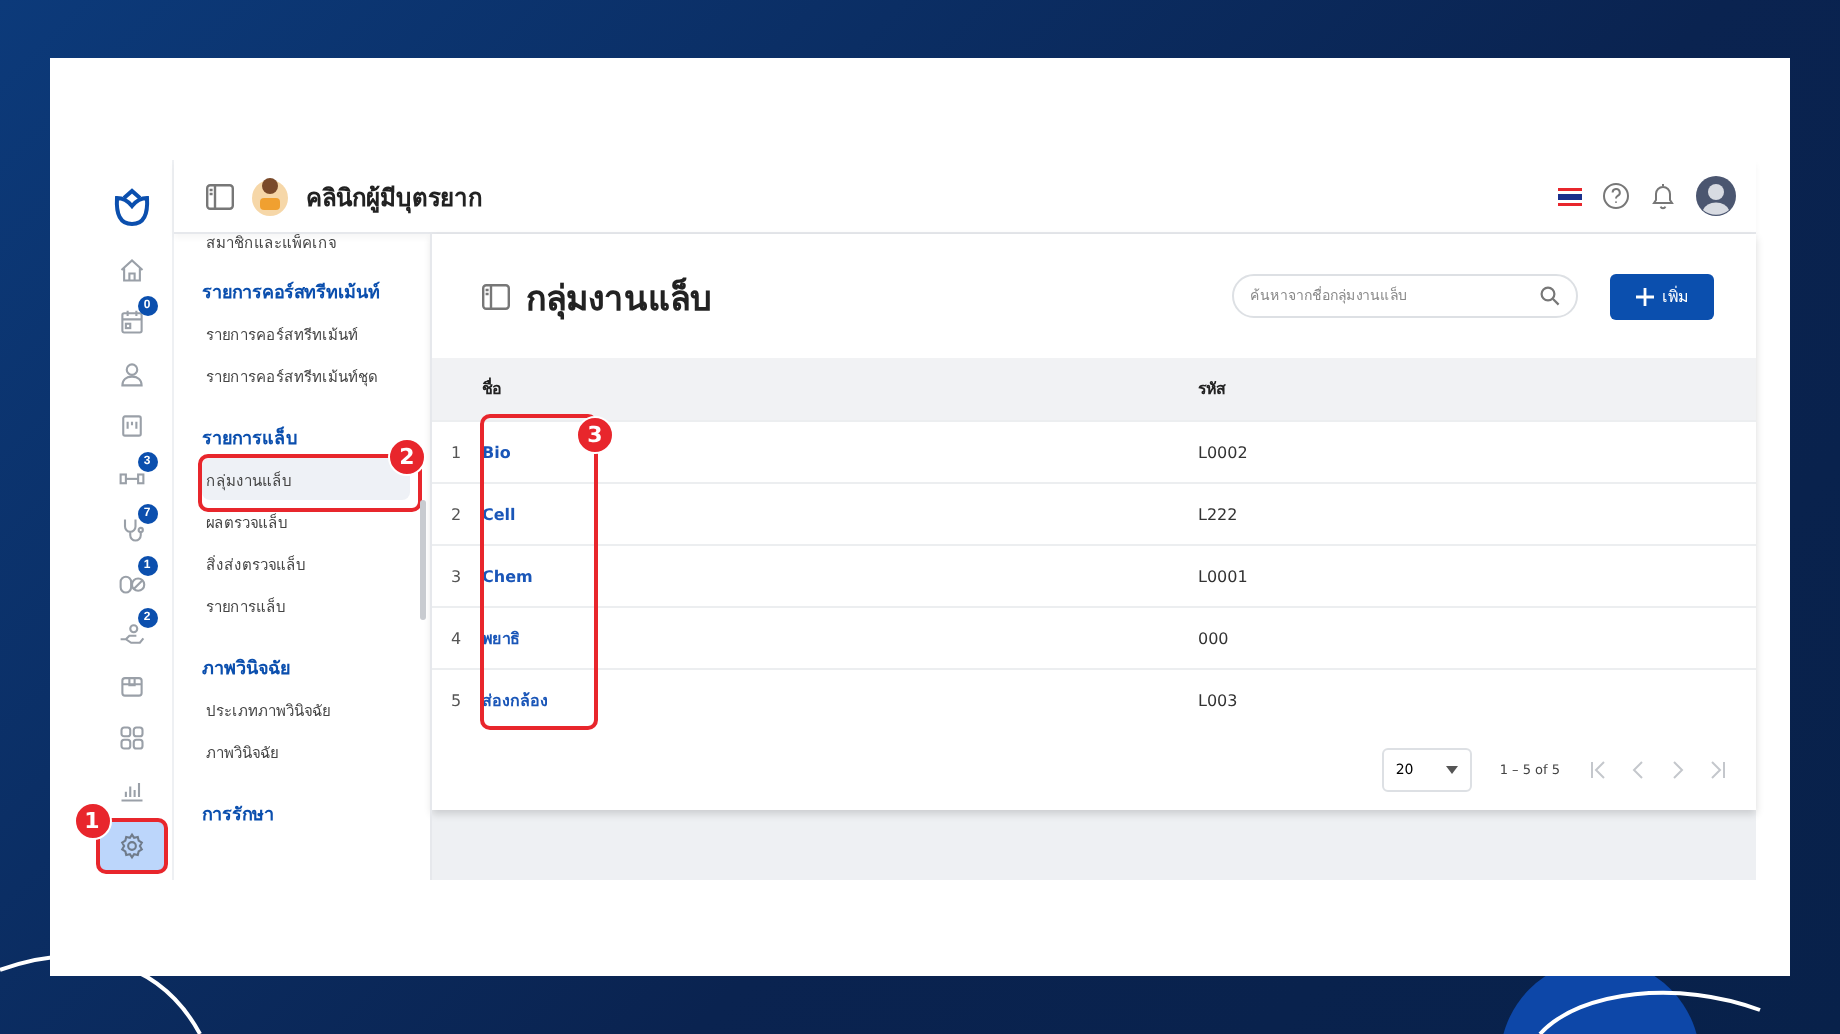  What do you see at coordinates (456, 514) in the screenshot?
I see `row-number: 2` at bounding box center [456, 514].